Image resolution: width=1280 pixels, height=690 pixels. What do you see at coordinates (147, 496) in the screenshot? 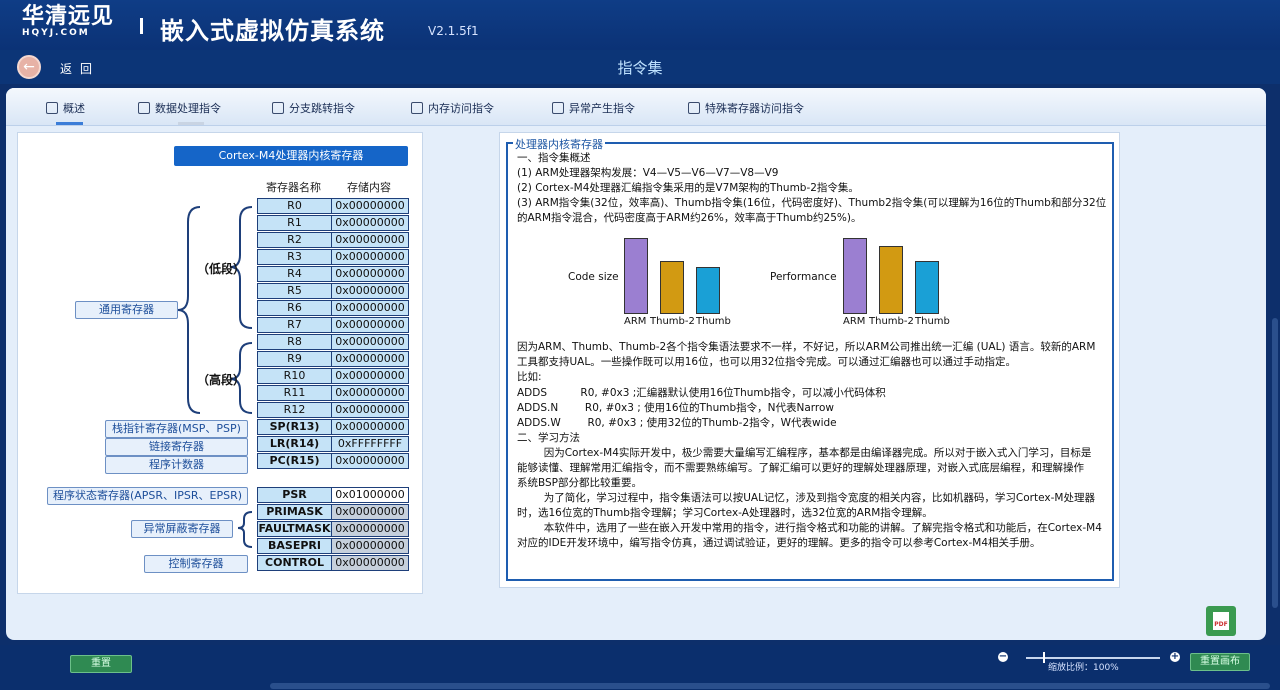
I see `category-program-status: 程序状态寄存器(APSR、IPSR、EPSR)` at bounding box center [147, 496].